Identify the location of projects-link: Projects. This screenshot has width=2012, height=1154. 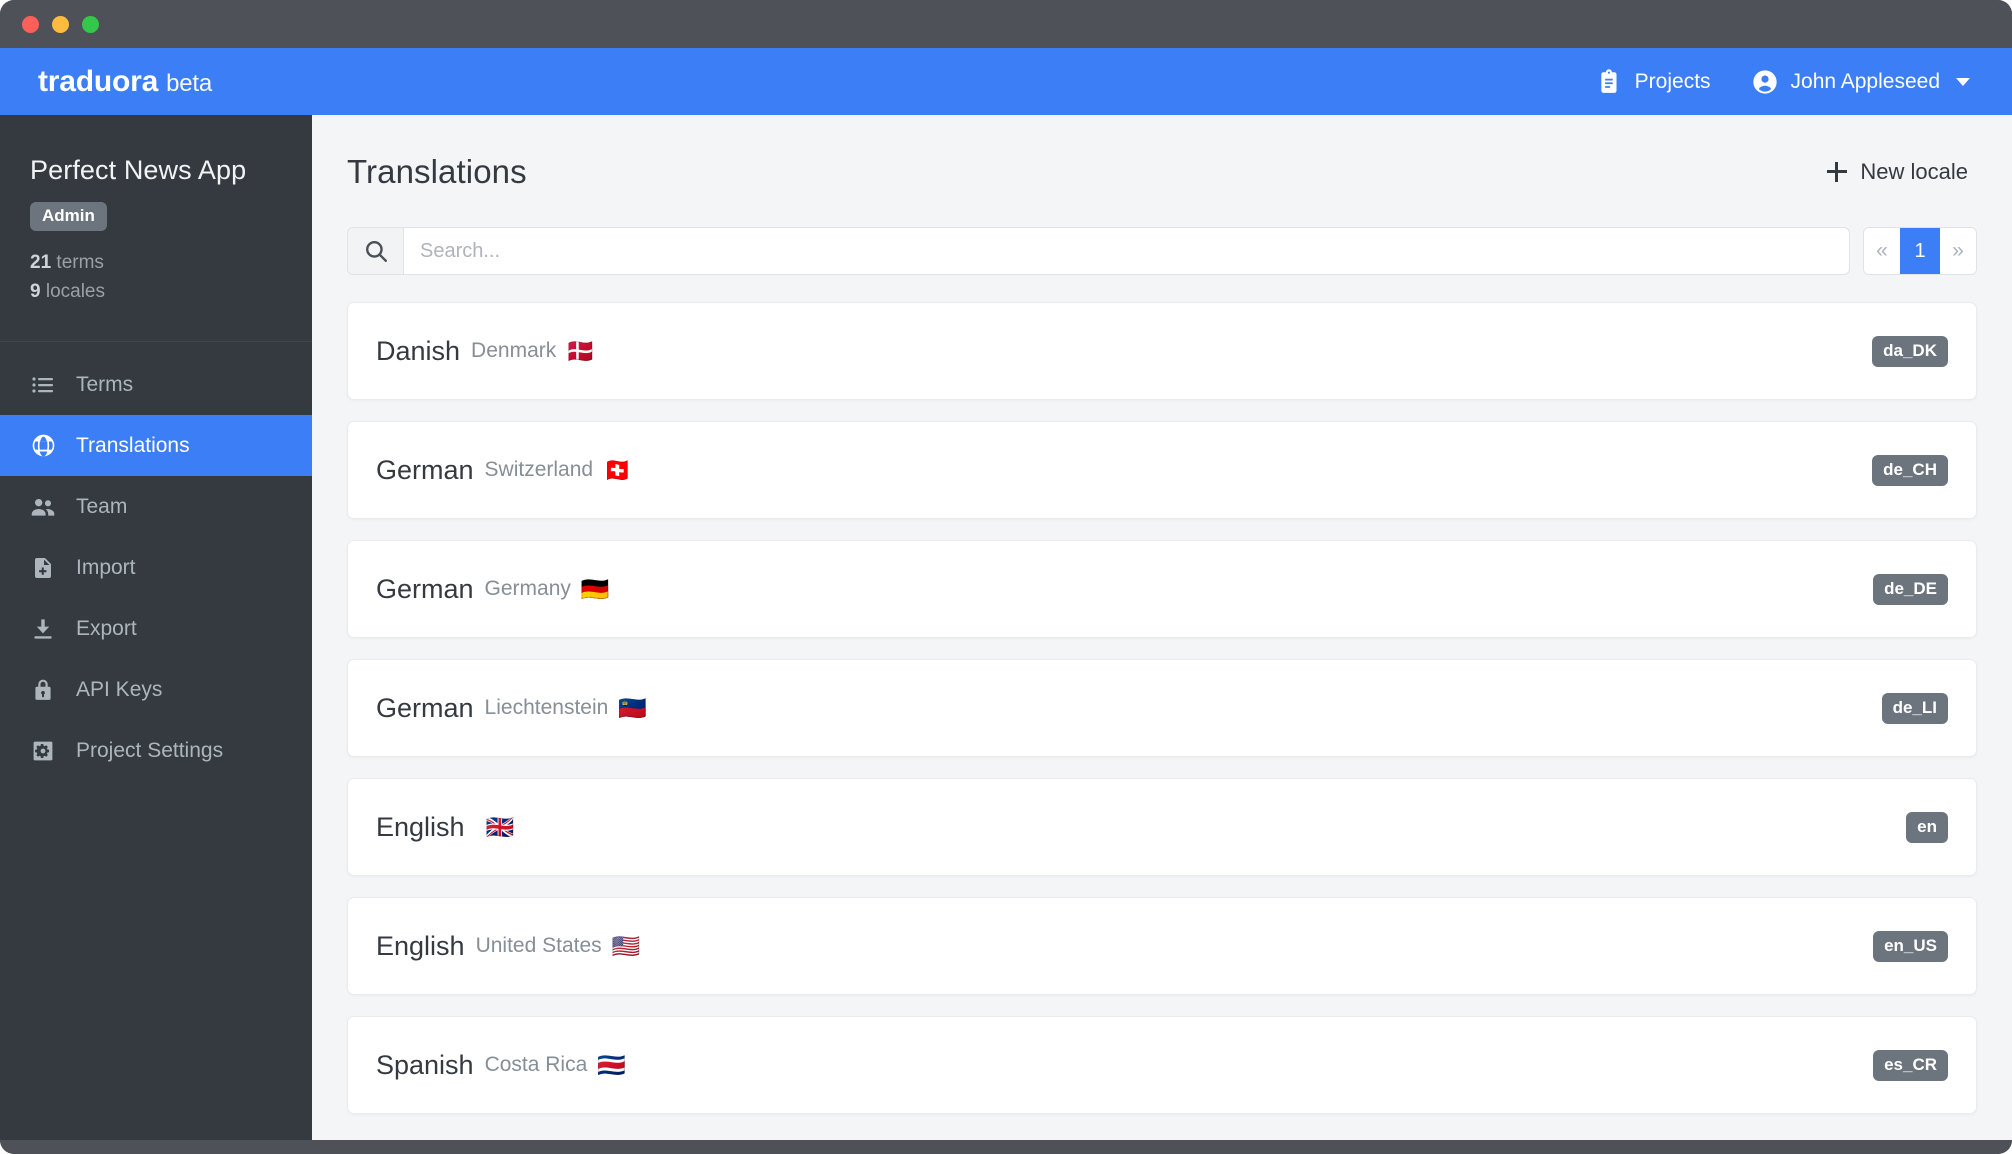
(1654, 81).